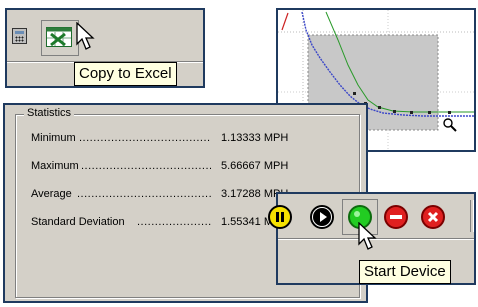 Image resolution: width=478 pixels, height=307 pixels. Describe the element at coordinates (255, 138) in the screenshot. I see `stat-value: 1.13333 MPH` at that location.